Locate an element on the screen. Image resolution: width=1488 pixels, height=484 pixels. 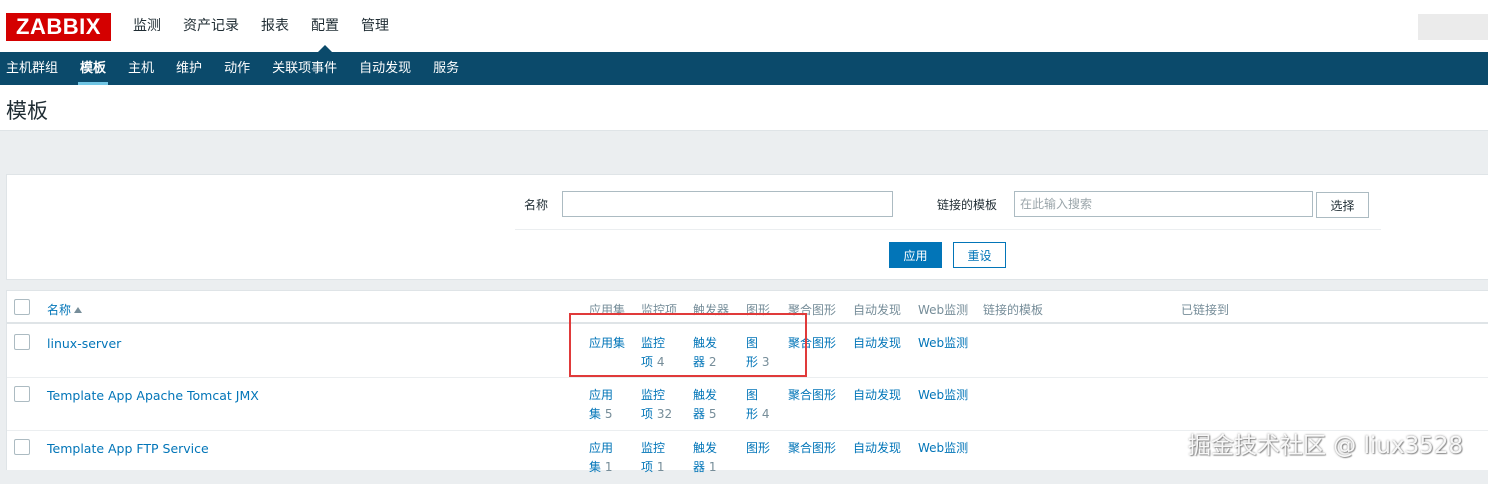
sub-menu-host-groups: 主机群组 is located at coordinates (32, 68).